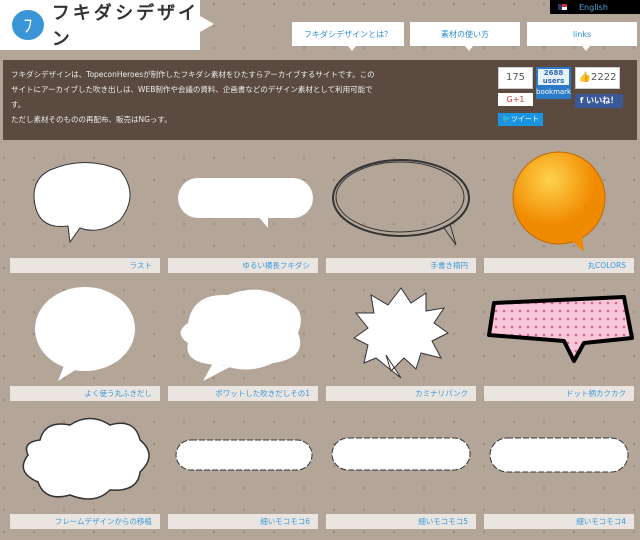 This screenshot has width=640, height=540. I want to click on thumbs-up-icon: 👍, so click(584, 77).